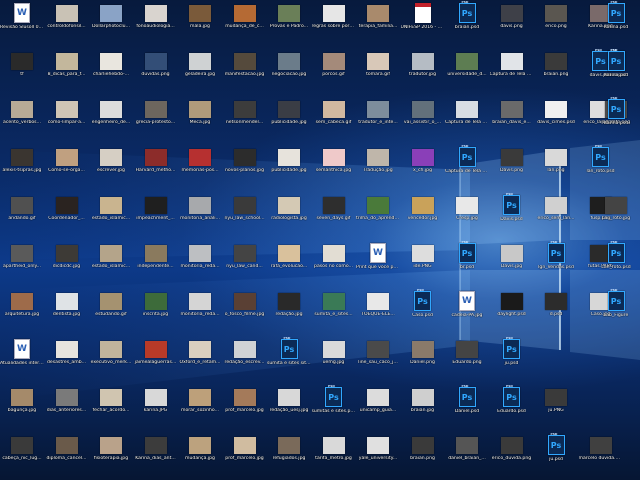 This screenshot has height=480, width=640. What do you see at coordinates (556, 311) in the screenshot?
I see `desktop-icon: d.psd` at bounding box center [556, 311].